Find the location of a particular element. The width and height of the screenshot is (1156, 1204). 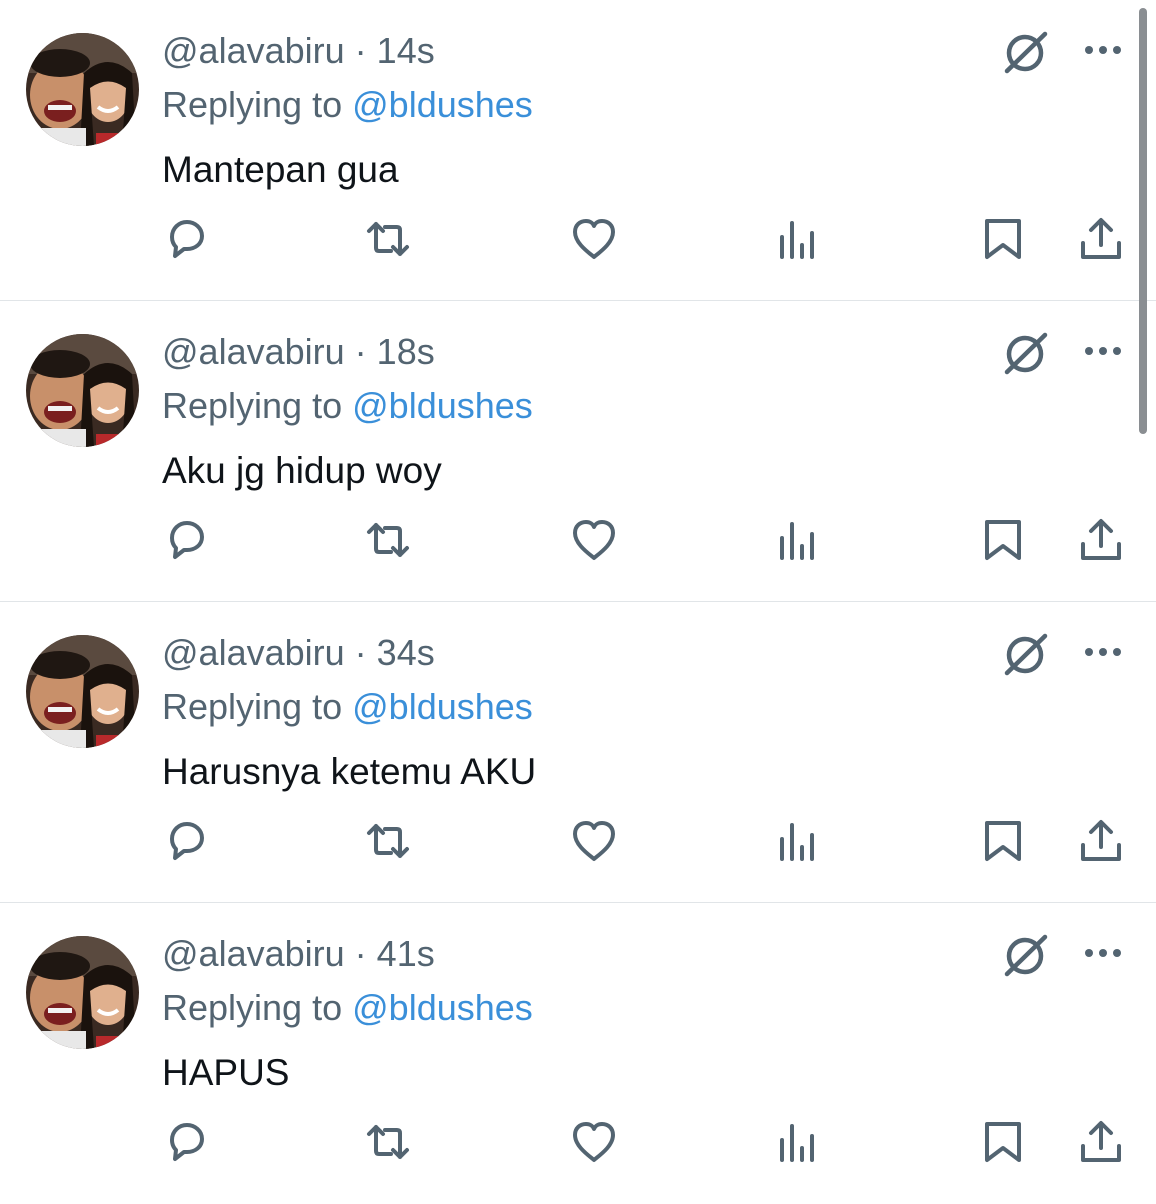

scrollbar is located at coordinates (1143, 221).